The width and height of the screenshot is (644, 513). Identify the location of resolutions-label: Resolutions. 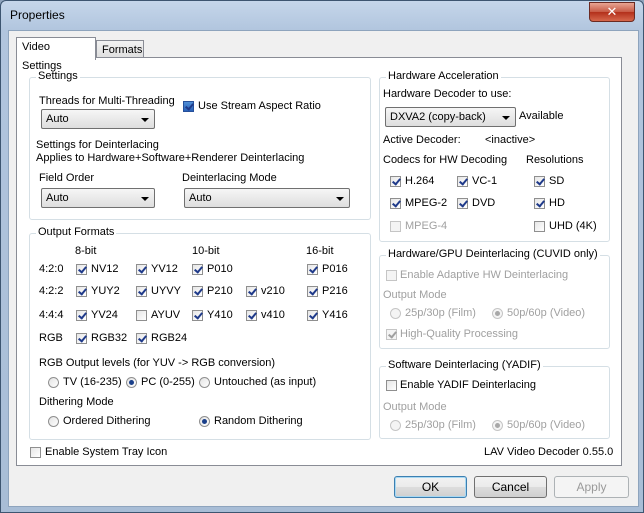
(555, 160).